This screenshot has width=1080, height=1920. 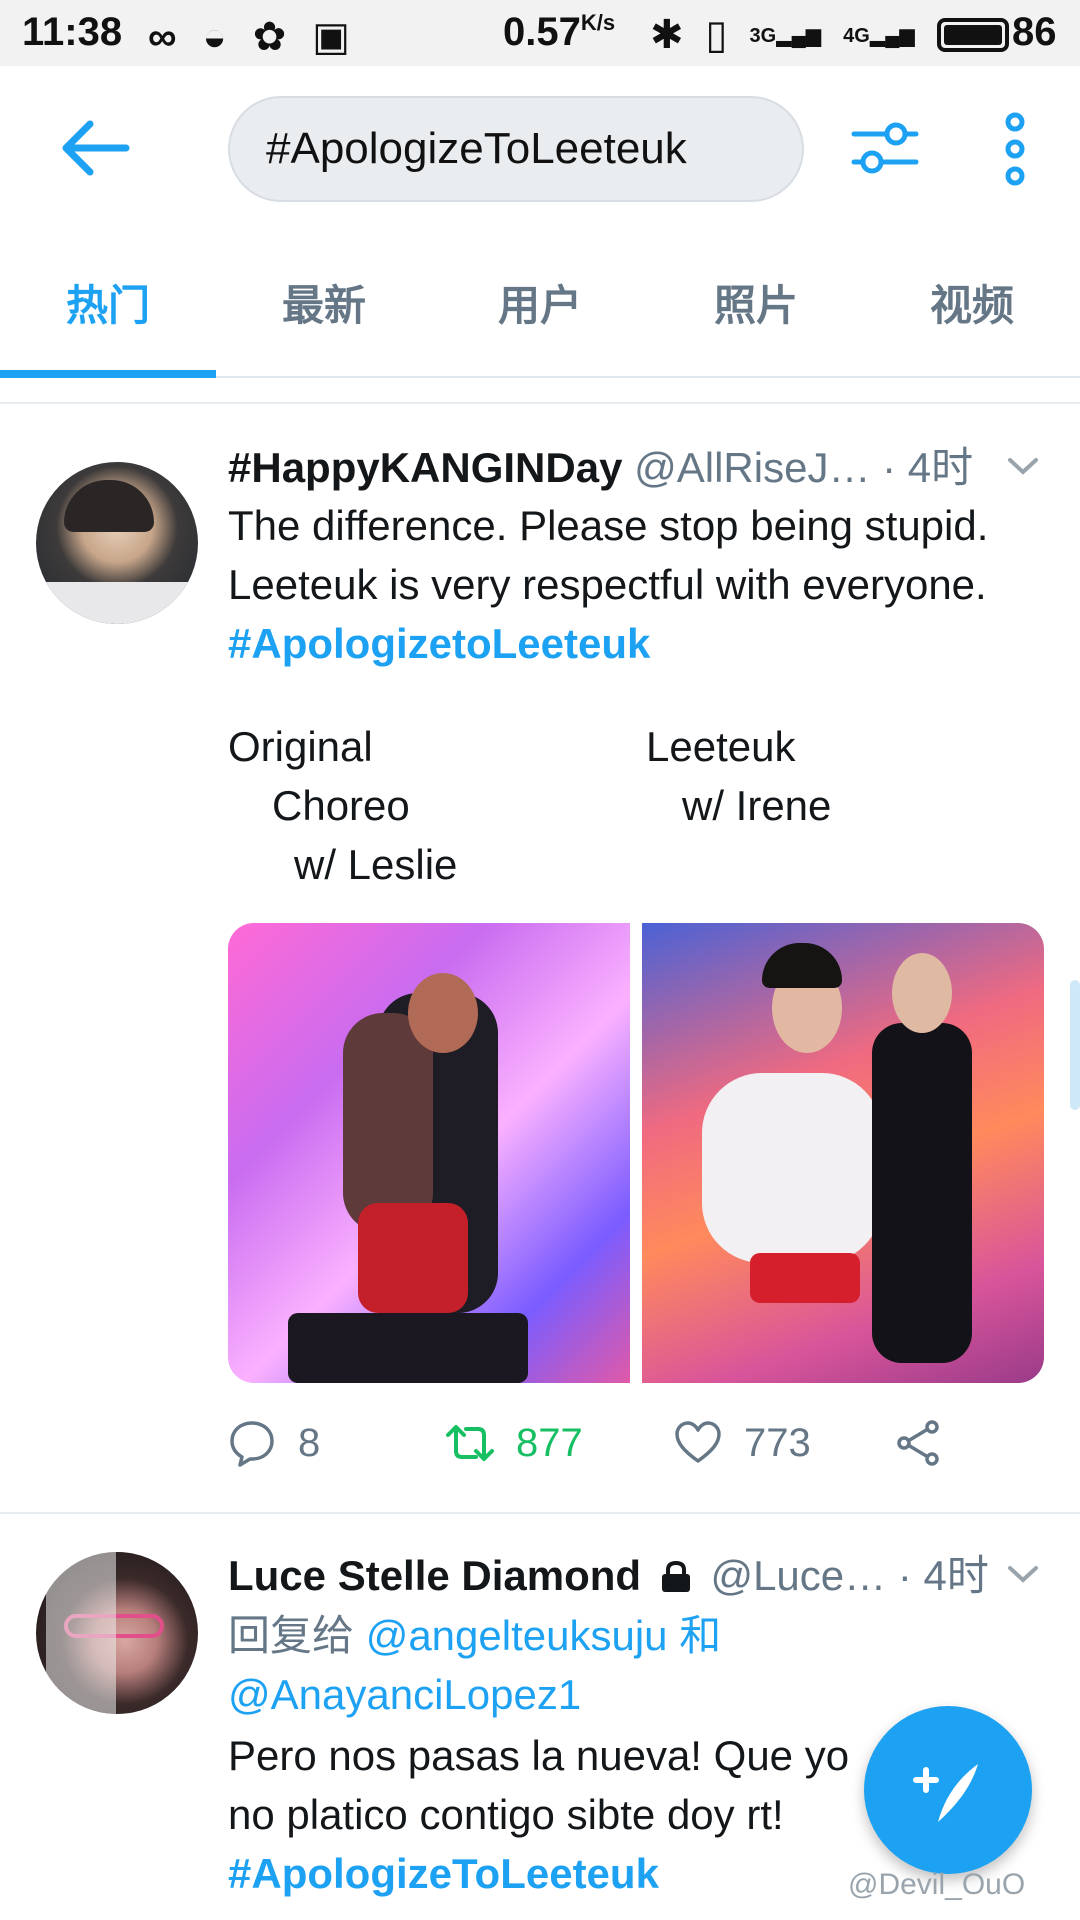 What do you see at coordinates (291, 1635) in the screenshot?
I see `reply-prefix: 回复给` at bounding box center [291, 1635].